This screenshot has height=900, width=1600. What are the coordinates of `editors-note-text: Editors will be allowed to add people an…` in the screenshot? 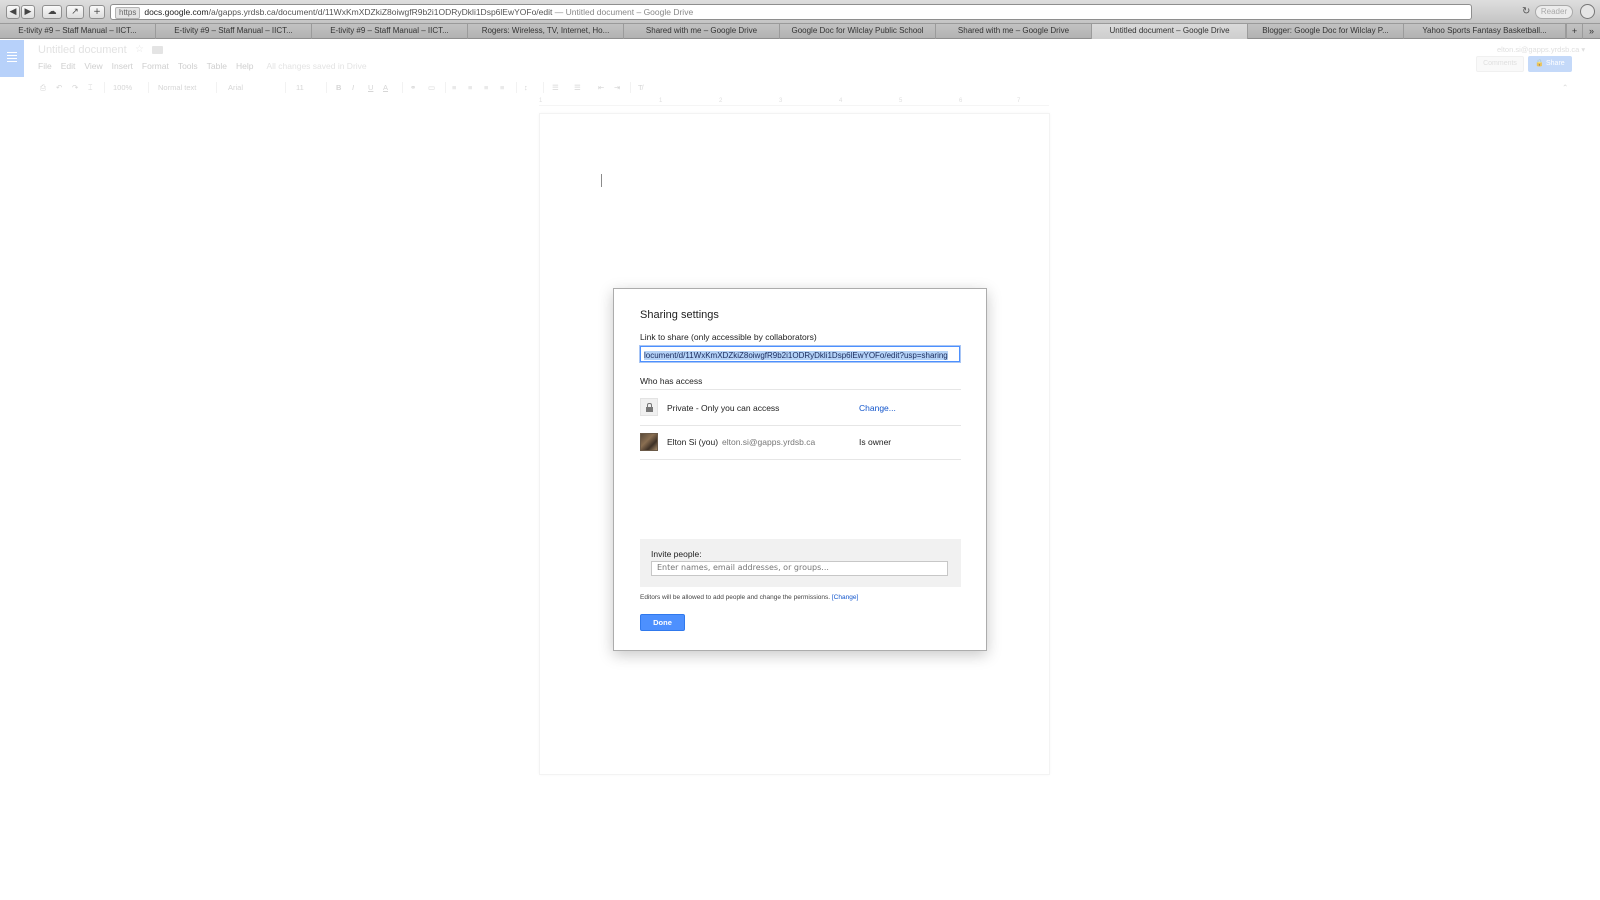 It's located at (735, 597).